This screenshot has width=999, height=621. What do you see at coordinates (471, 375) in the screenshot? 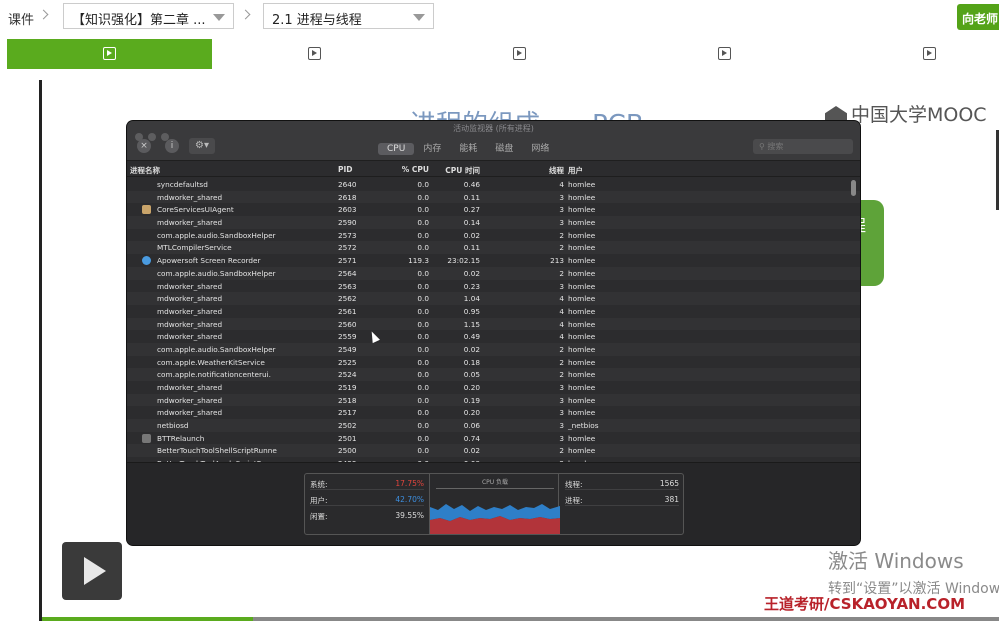
I see `process-cpu-time: 0.05` at bounding box center [471, 375].